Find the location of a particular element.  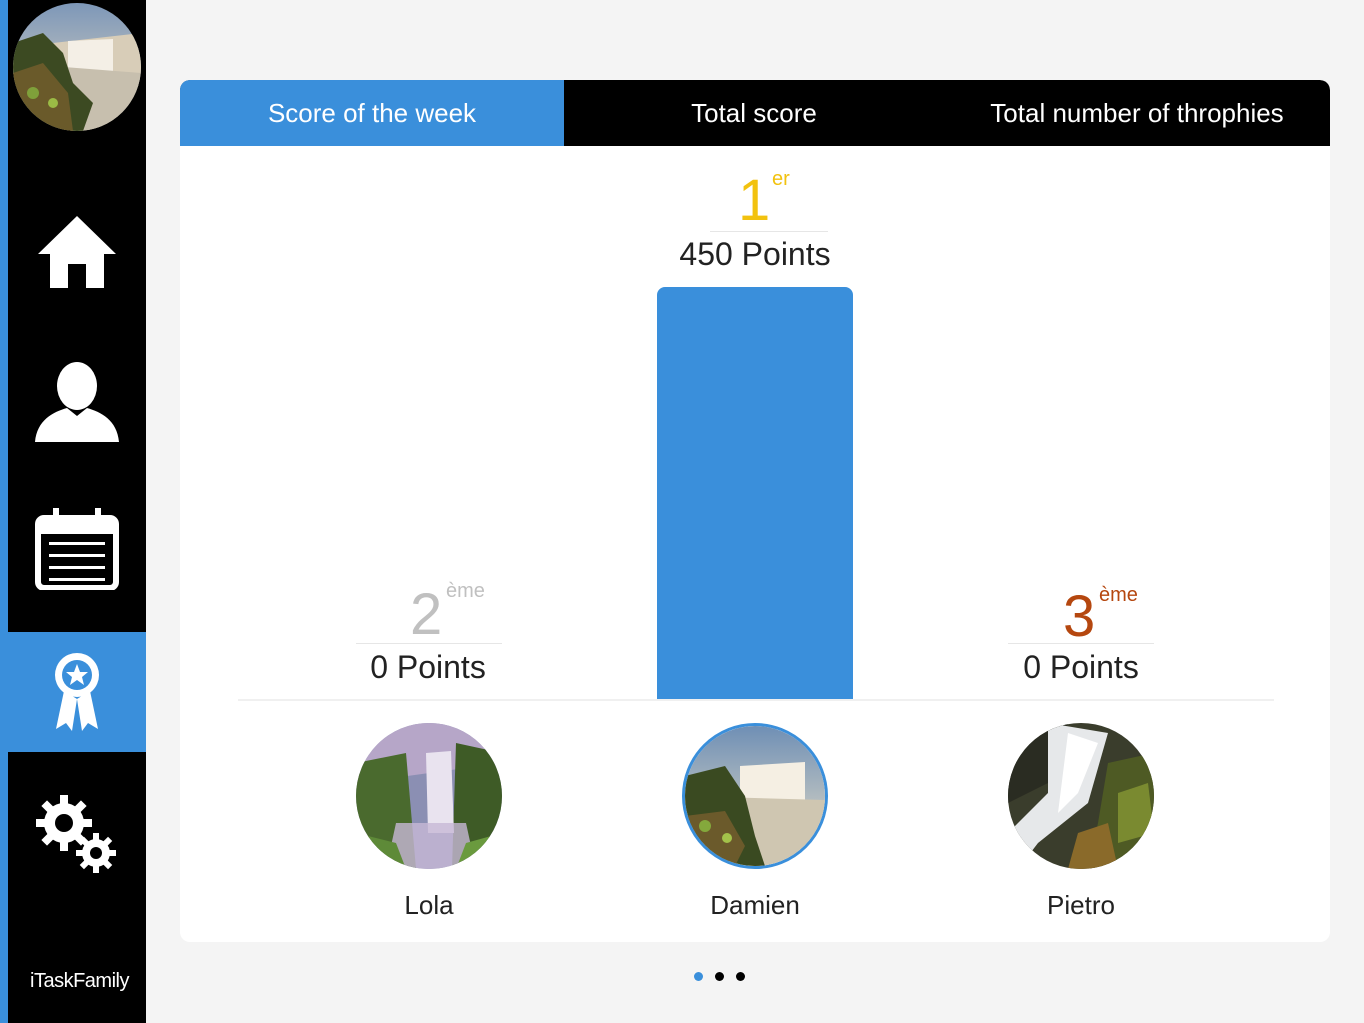

person-icon is located at coordinates (77, 402).